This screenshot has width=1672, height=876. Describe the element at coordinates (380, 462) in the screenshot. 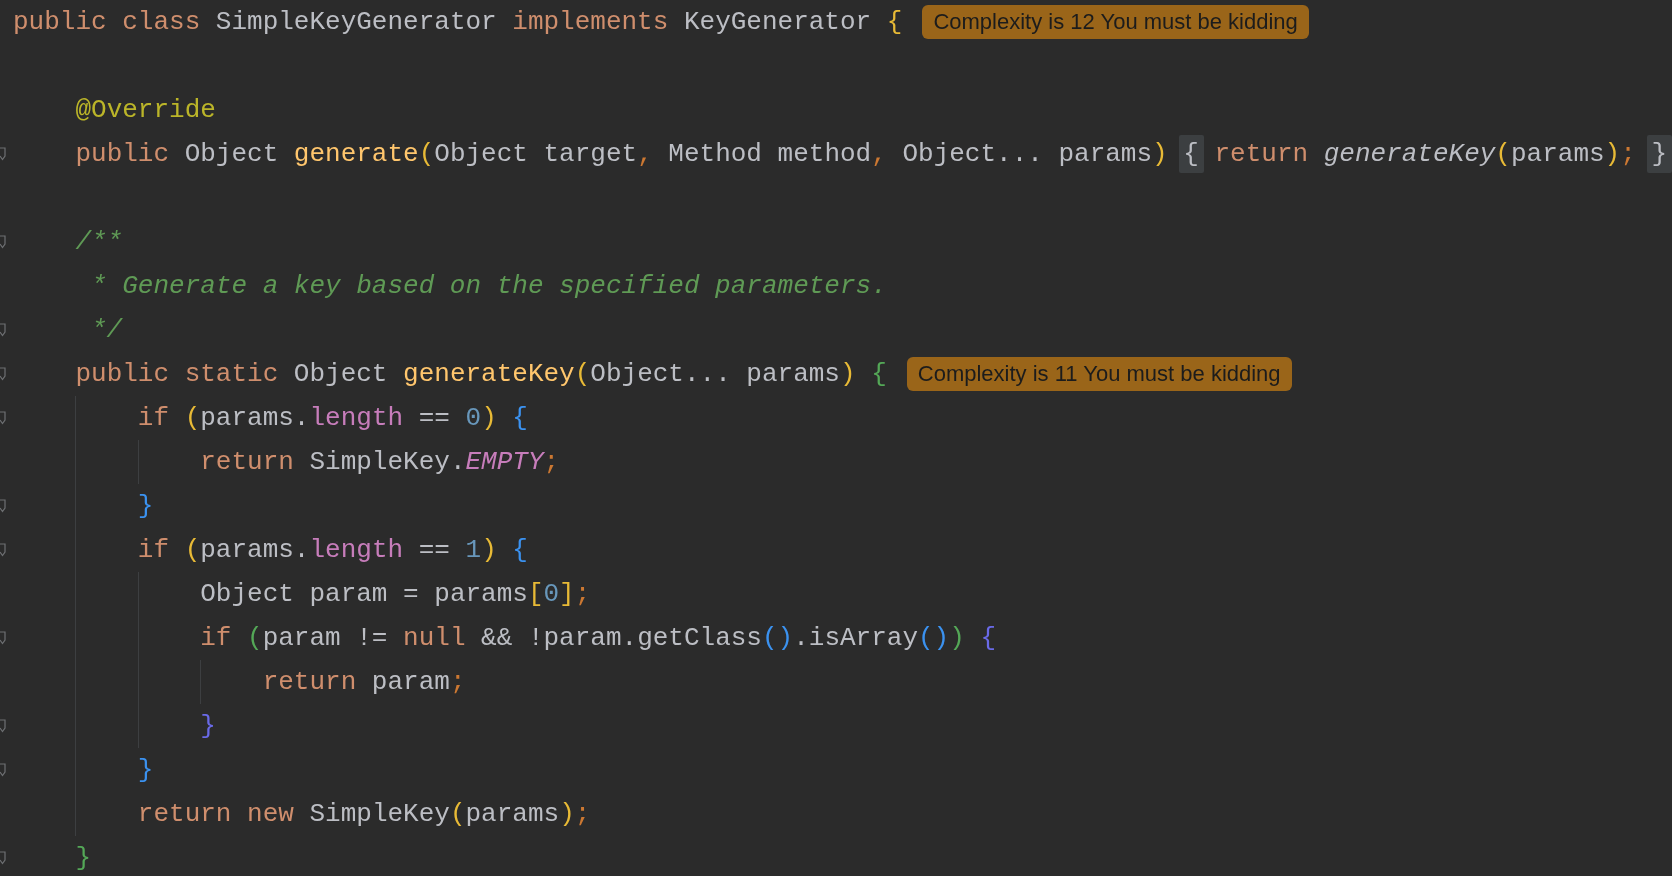

I see `code-line: return SimpleKey.EMPTY;` at that location.